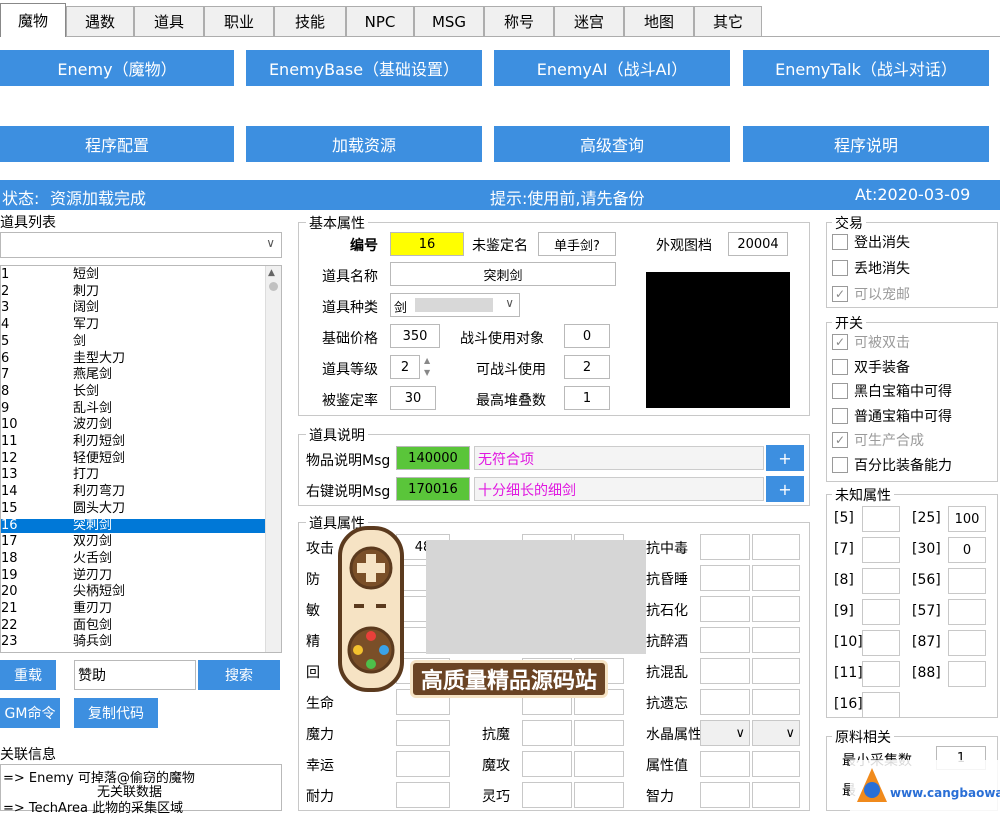 Image resolution: width=1000 pixels, height=816 pixels. I want to click on search-button: 搜索, so click(239, 675).